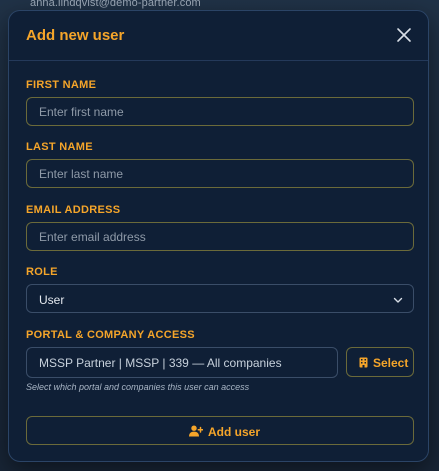 The width and height of the screenshot is (439, 471). I want to click on portal-select-button: Select, so click(380, 362).